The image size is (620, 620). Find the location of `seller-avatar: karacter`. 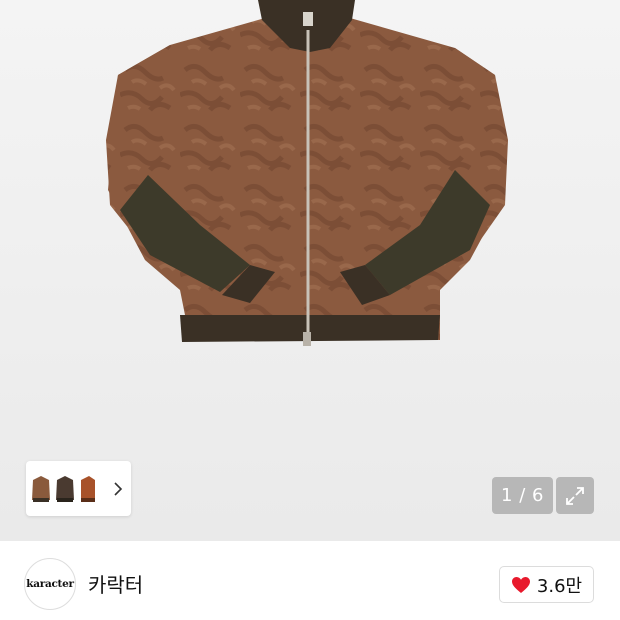

seller-avatar: karacter is located at coordinates (50, 584).